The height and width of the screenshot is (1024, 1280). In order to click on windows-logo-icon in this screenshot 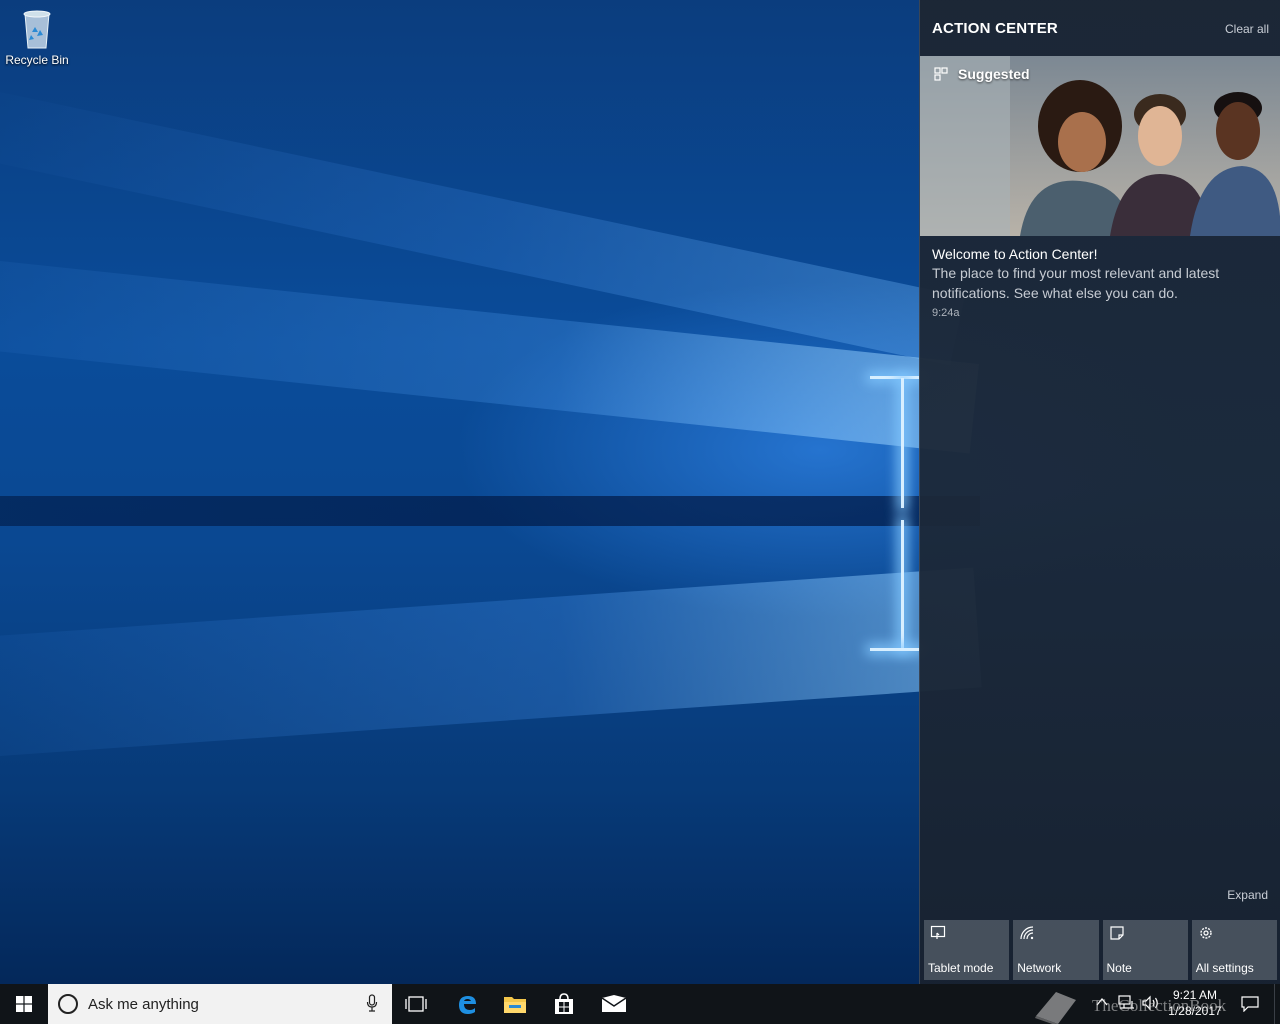, I will do `click(24, 1004)`.